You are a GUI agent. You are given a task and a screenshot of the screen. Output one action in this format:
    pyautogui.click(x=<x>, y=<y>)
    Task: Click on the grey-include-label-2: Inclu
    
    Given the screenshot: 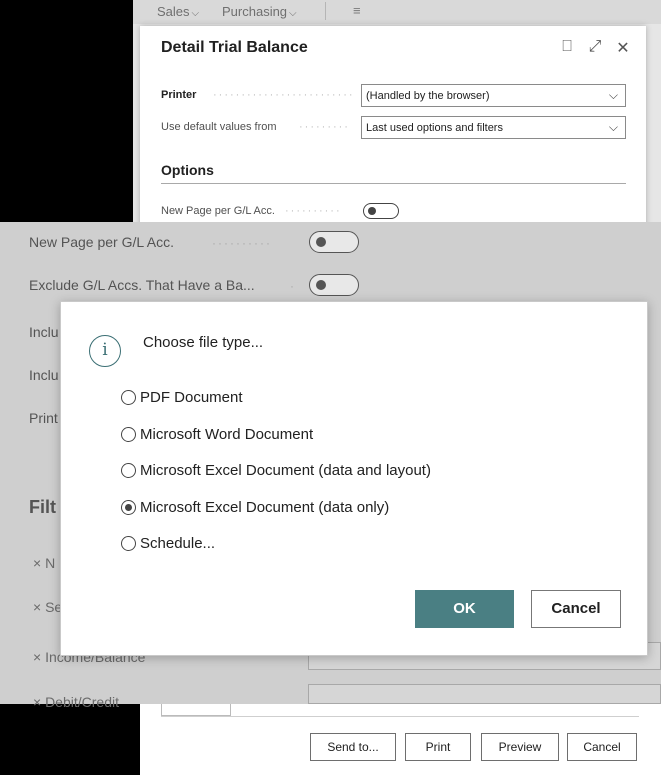 What is the action you would take?
    pyautogui.click(x=44, y=375)
    